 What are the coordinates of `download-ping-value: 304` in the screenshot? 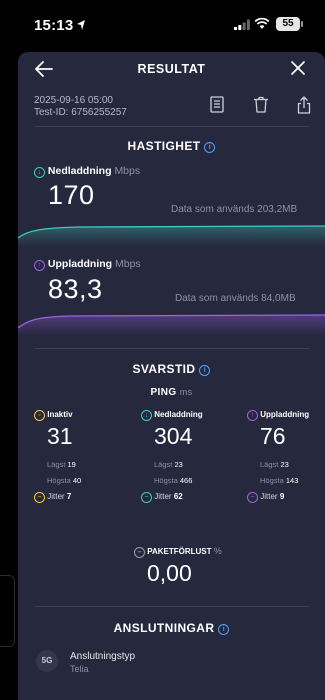 It's located at (173, 436).